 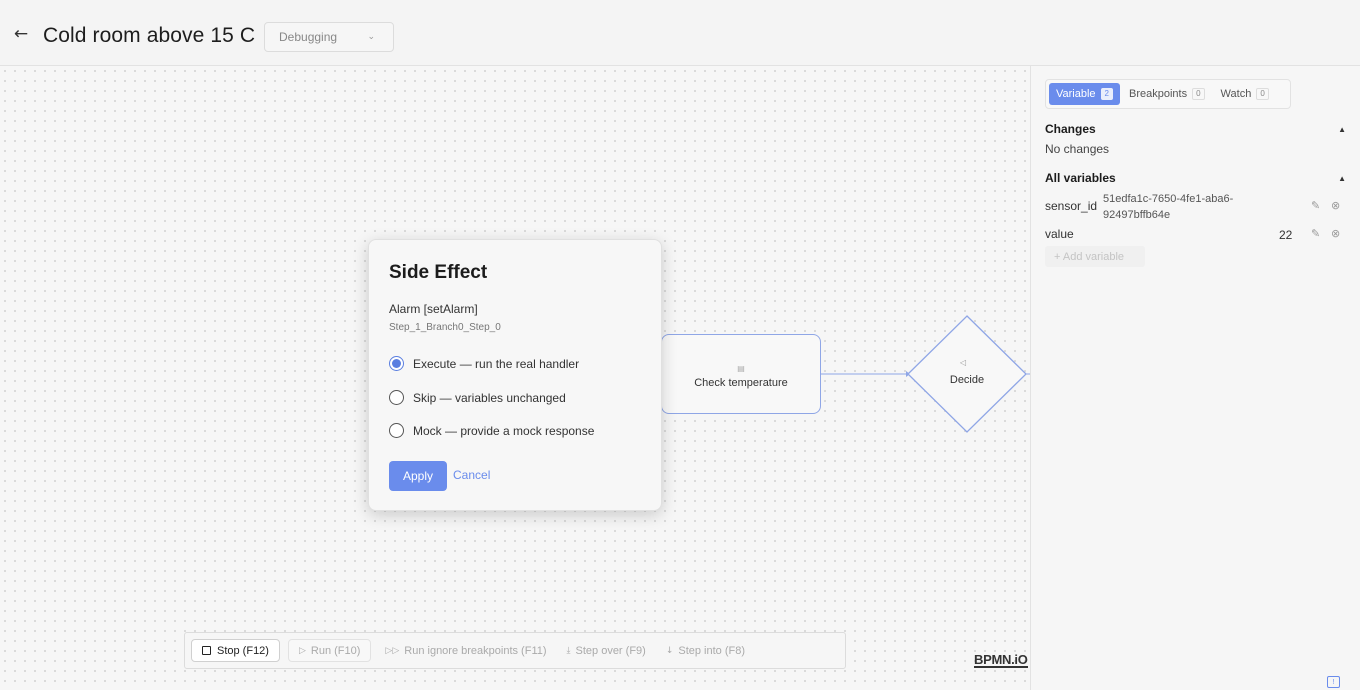 I want to click on radio-execute, so click(x=396, y=363).